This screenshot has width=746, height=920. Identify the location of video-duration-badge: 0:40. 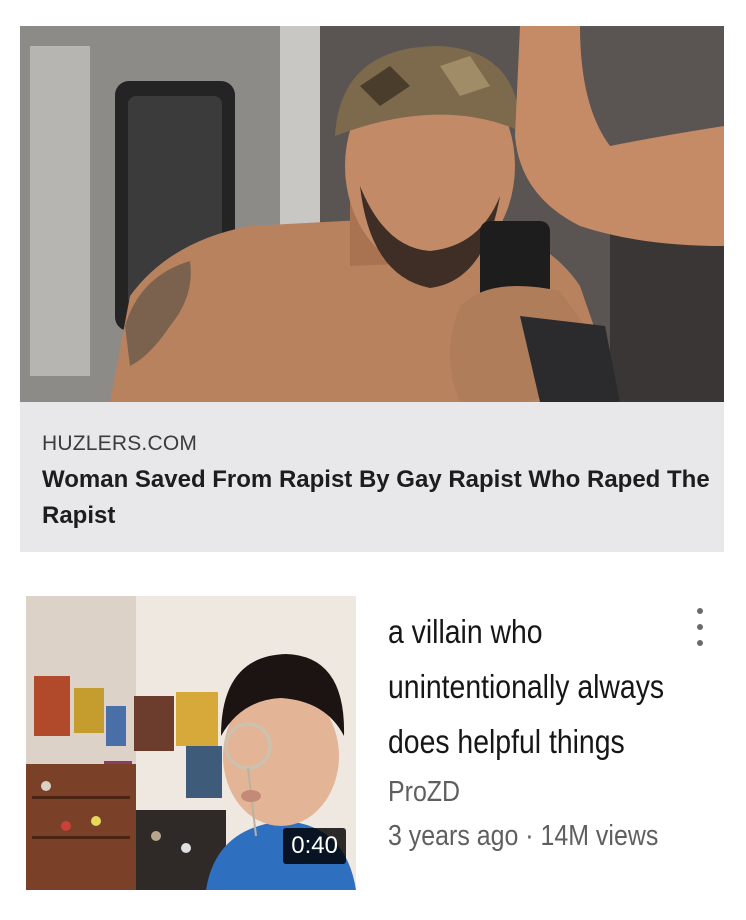
(314, 846).